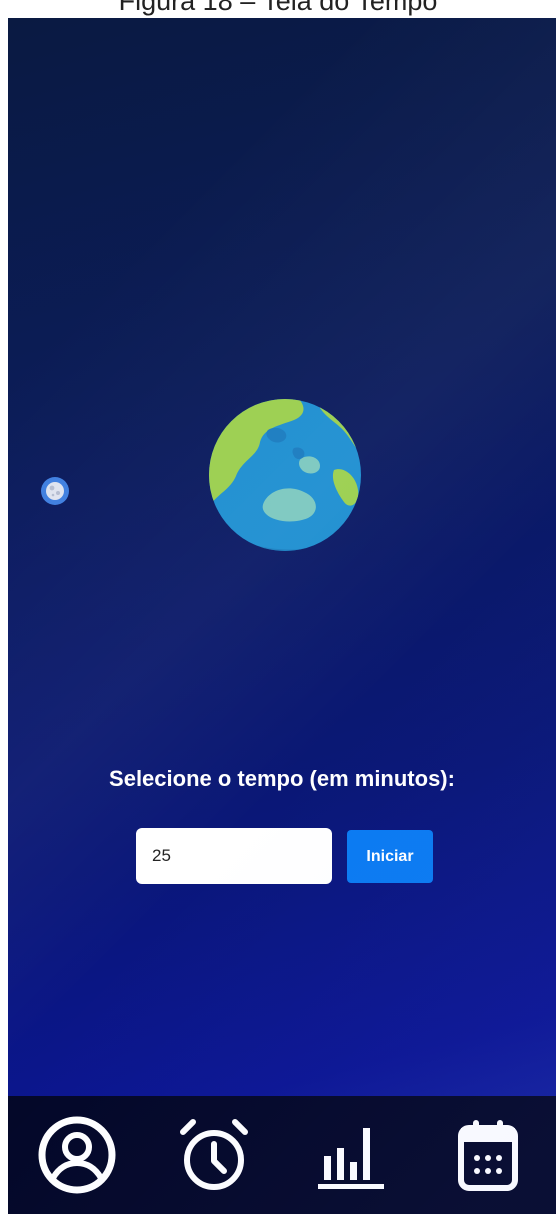 Image resolution: width=556 pixels, height=1214 pixels. Describe the element at coordinates (285, 475) in the screenshot. I see `earth-planet-icon` at that location.